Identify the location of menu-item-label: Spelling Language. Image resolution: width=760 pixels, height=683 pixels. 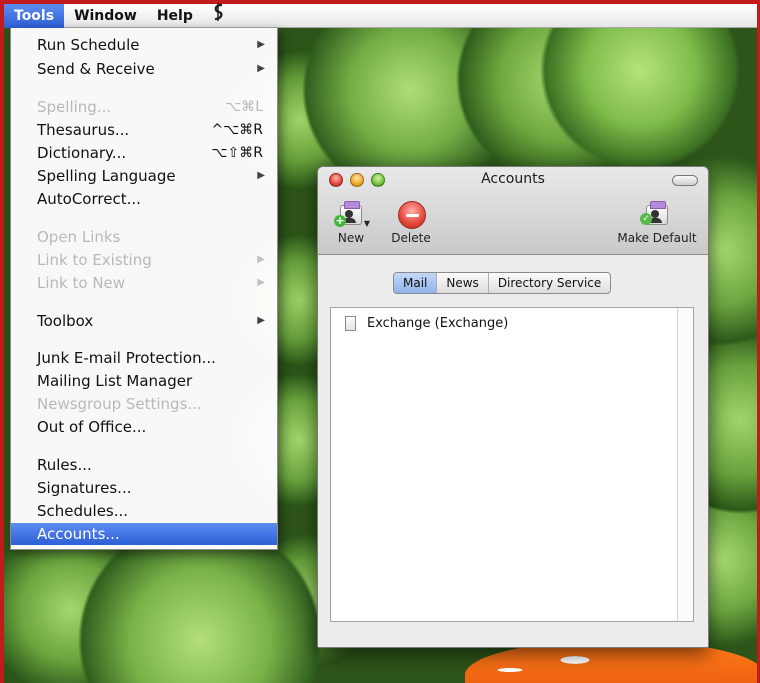
(106, 176).